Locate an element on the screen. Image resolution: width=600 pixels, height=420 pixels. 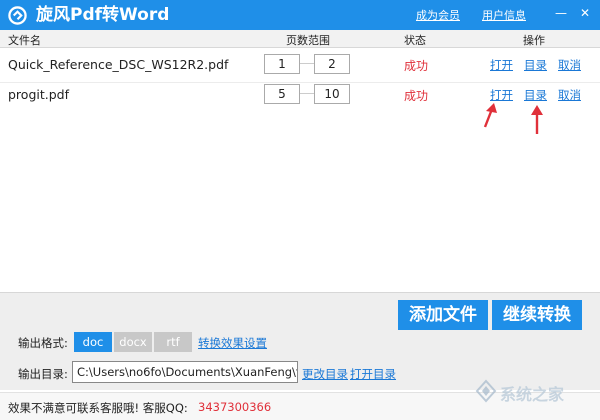
site-watermark: 系统之家 is located at coordinates (534, 396).